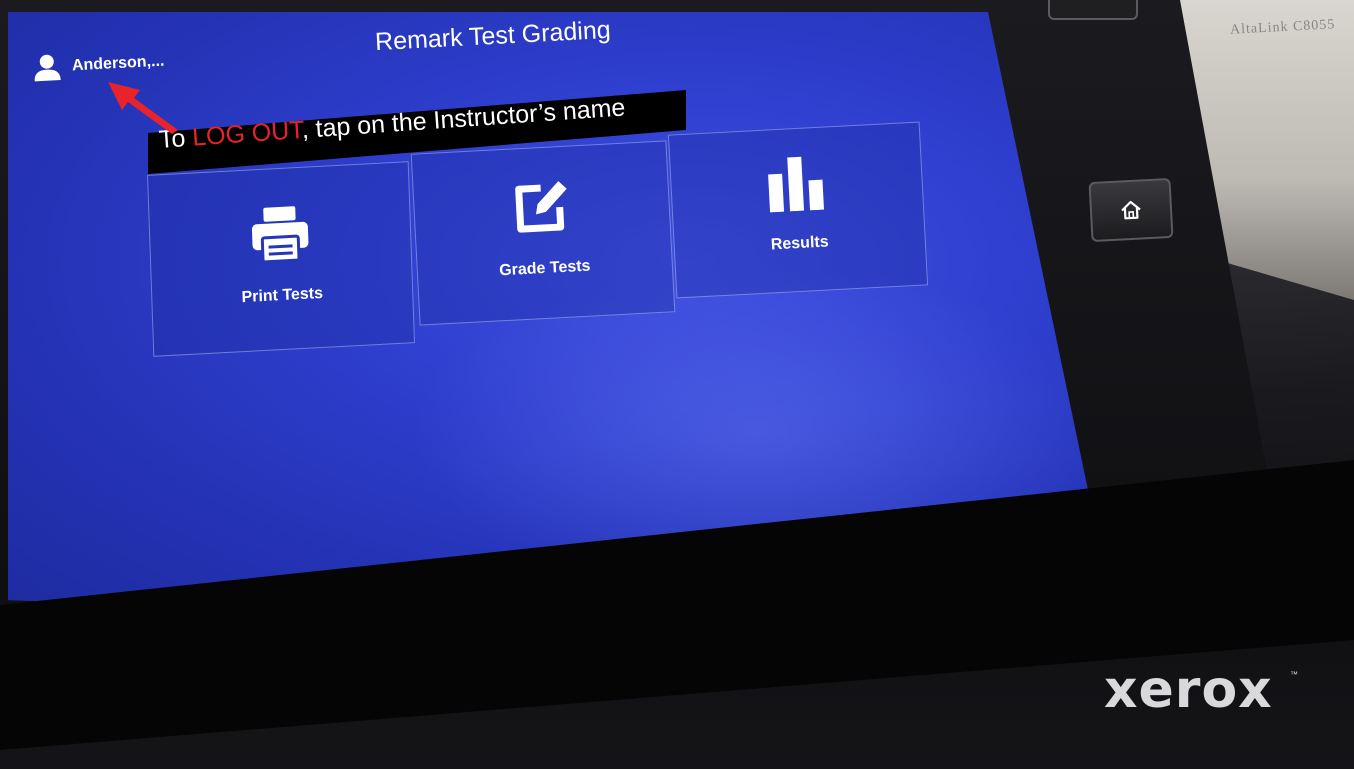 This screenshot has height=769, width=1354. What do you see at coordinates (47, 68) in the screenshot?
I see `user-icon` at bounding box center [47, 68].